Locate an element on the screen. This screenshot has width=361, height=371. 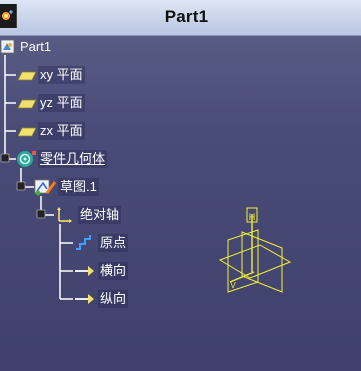
tree-item-zx-plane: zx 平面 is located at coordinates (61, 131).